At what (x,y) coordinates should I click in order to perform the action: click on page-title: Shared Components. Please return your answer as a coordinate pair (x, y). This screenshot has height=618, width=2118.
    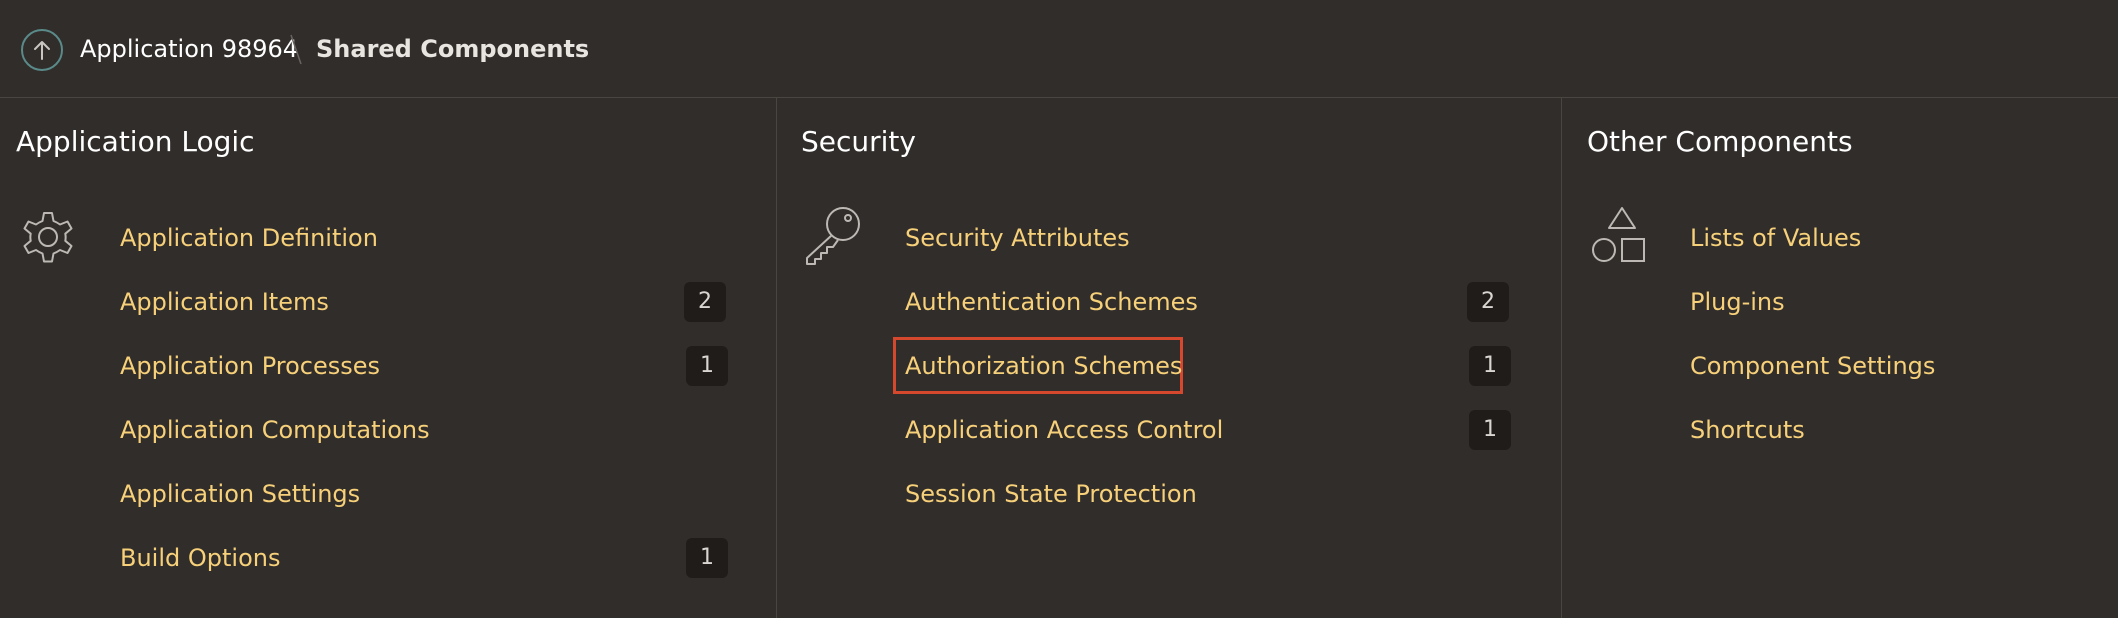
    Looking at the image, I should click on (453, 49).